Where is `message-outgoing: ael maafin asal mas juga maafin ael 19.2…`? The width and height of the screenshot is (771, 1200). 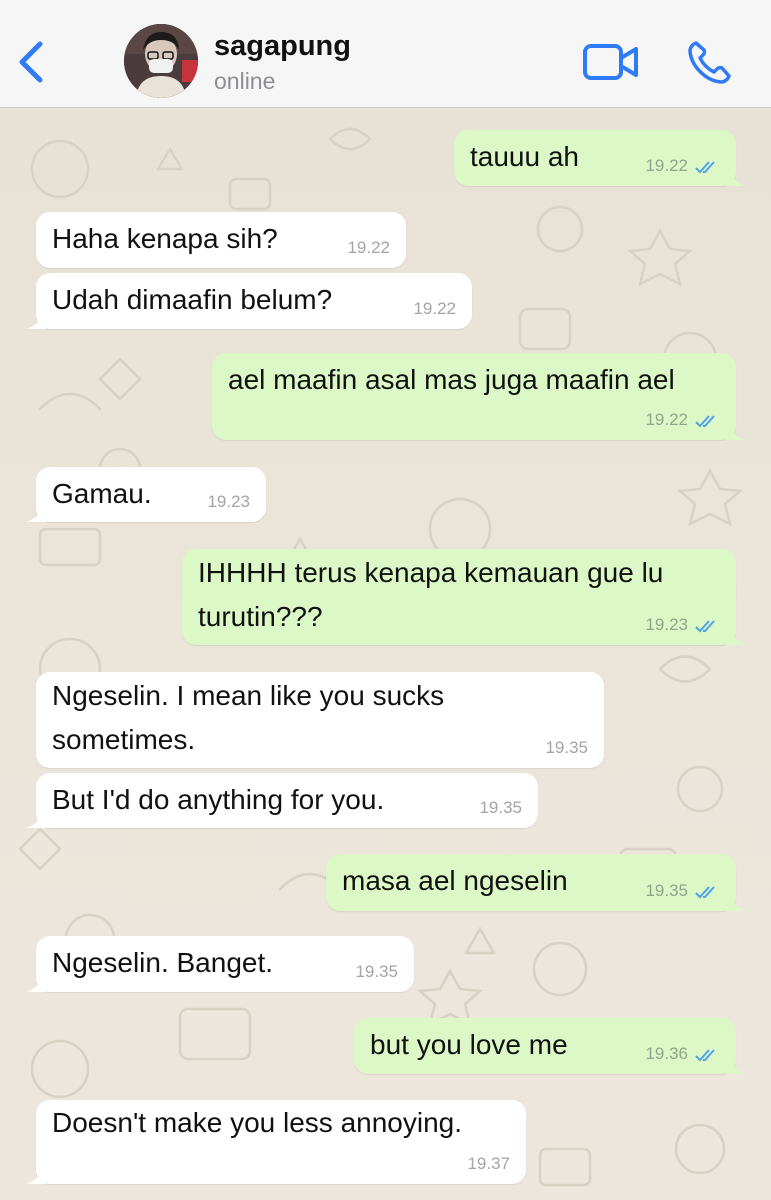 message-outgoing: ael maafin asal mas juga maafin ael 19.2… is located at coordinates (479, 396).